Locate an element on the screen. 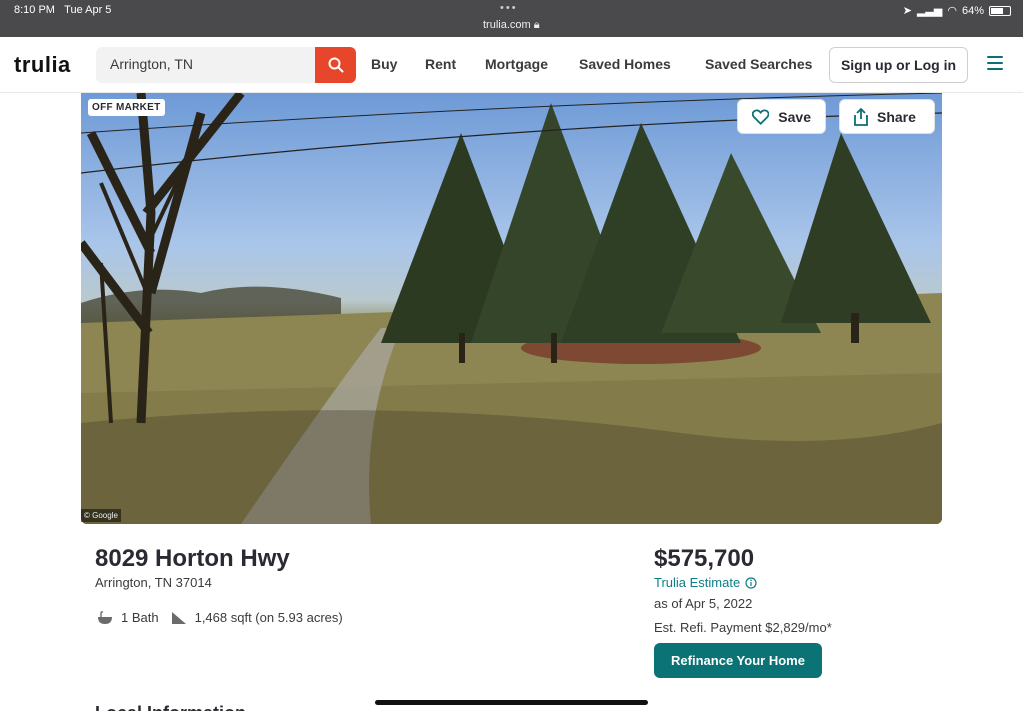 The height and width of the screenshot is (711, 1023). status-time: 8:10 PM Tue Apr 5 is located at coordinates (63, 10).